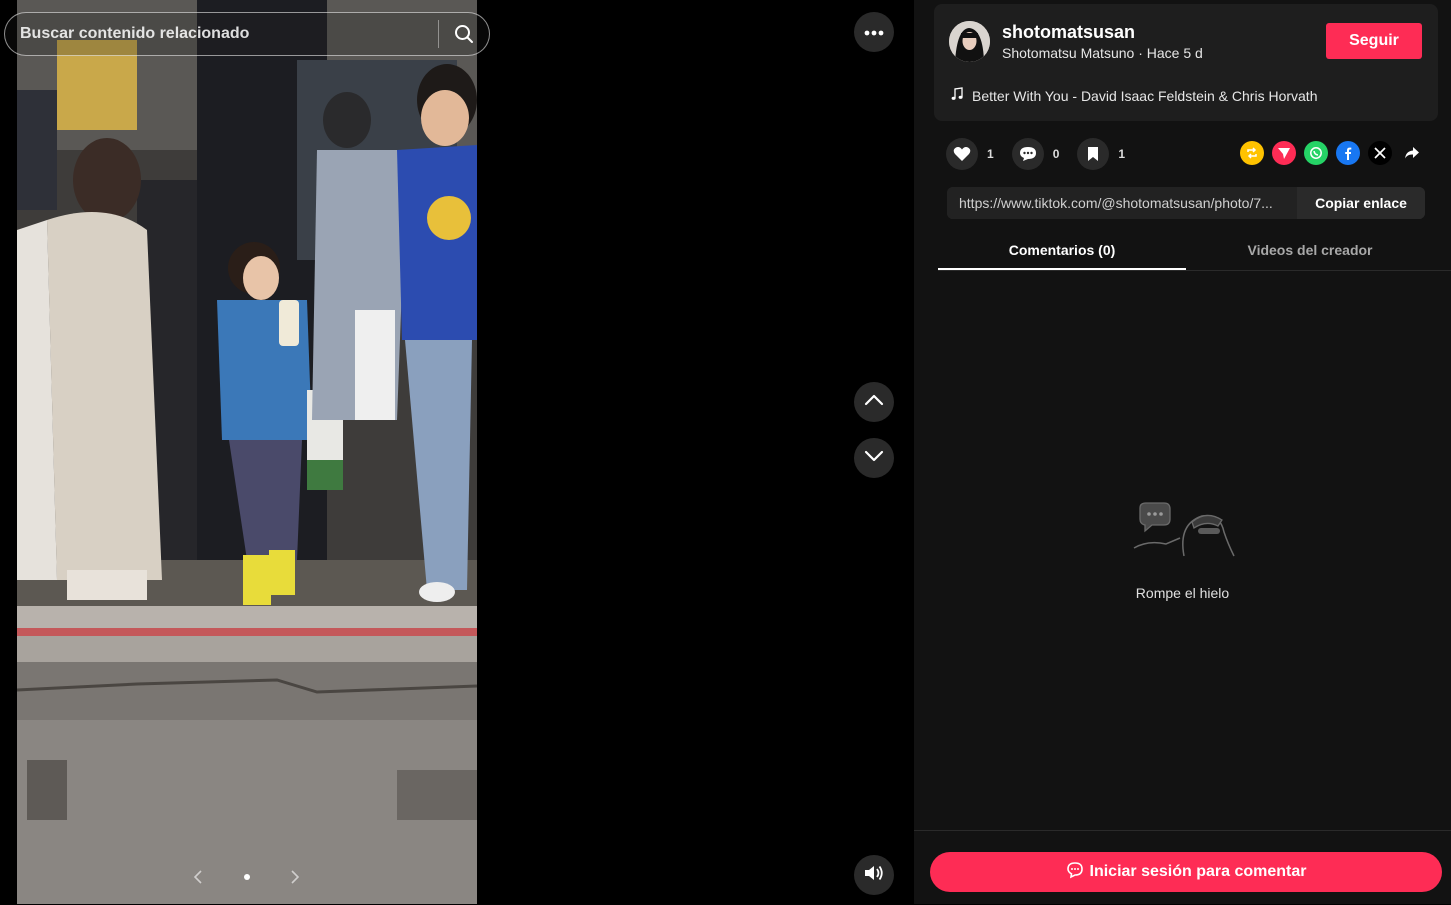 This screenshot has height=905, width=1451. Describe the element at coordinates (1252, 153) in the screenshot. I see `repost-icon` at that location.